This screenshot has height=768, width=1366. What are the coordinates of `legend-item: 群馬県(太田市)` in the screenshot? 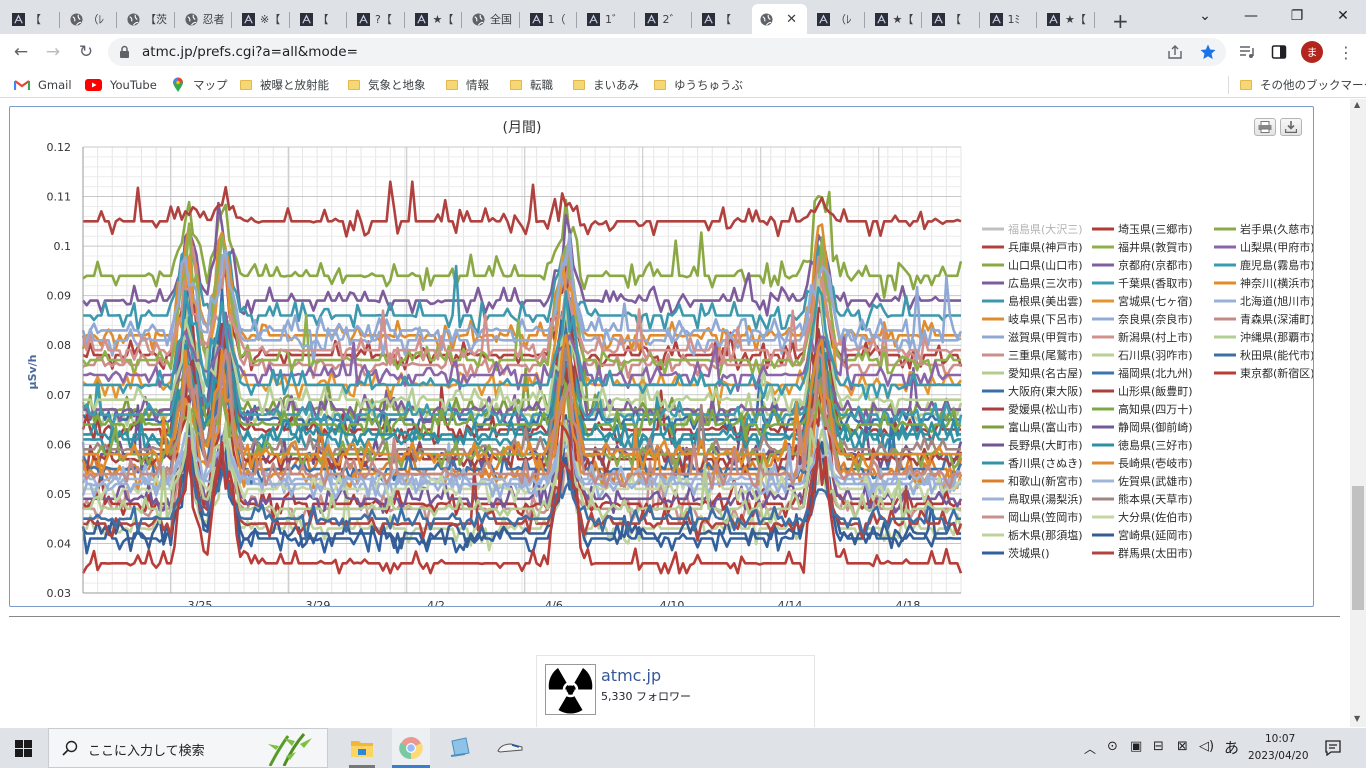 It's located at (1142, 553).